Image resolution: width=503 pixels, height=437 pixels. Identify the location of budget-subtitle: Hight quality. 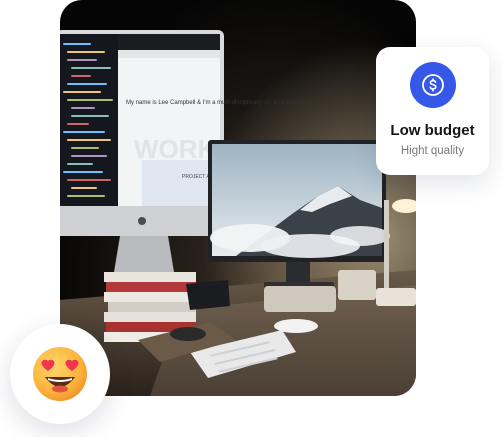
(432, 151).